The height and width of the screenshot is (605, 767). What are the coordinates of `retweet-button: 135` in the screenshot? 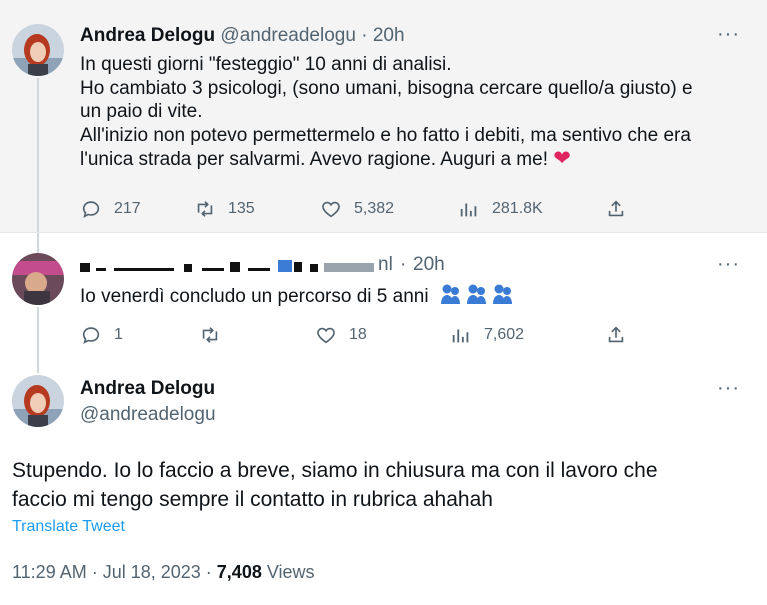 It's located at (224, 209).